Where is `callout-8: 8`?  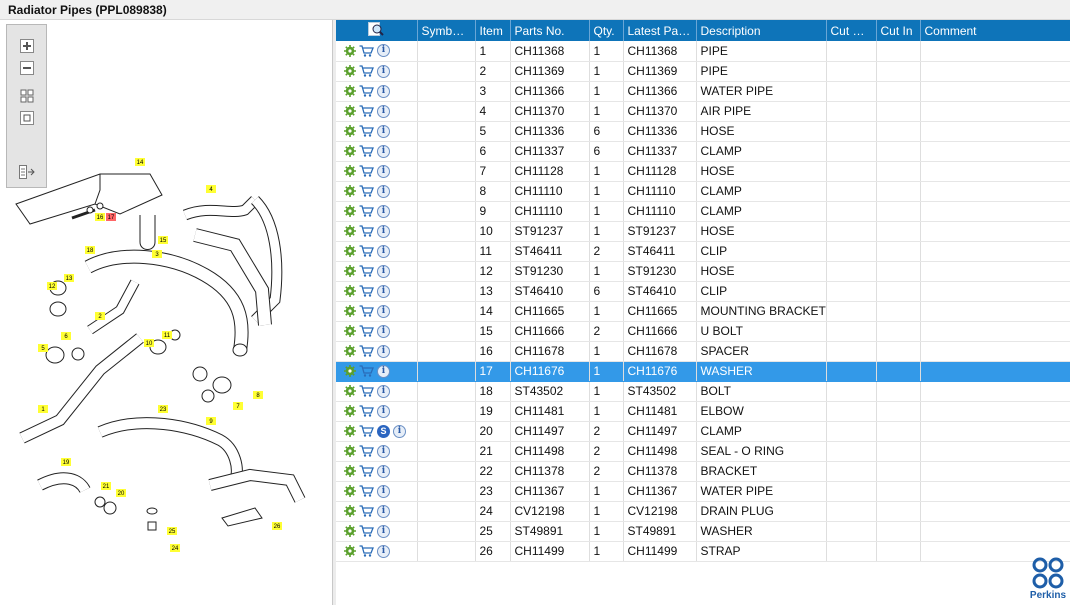
callout-8: 8 is located at coordinates (258, 395).